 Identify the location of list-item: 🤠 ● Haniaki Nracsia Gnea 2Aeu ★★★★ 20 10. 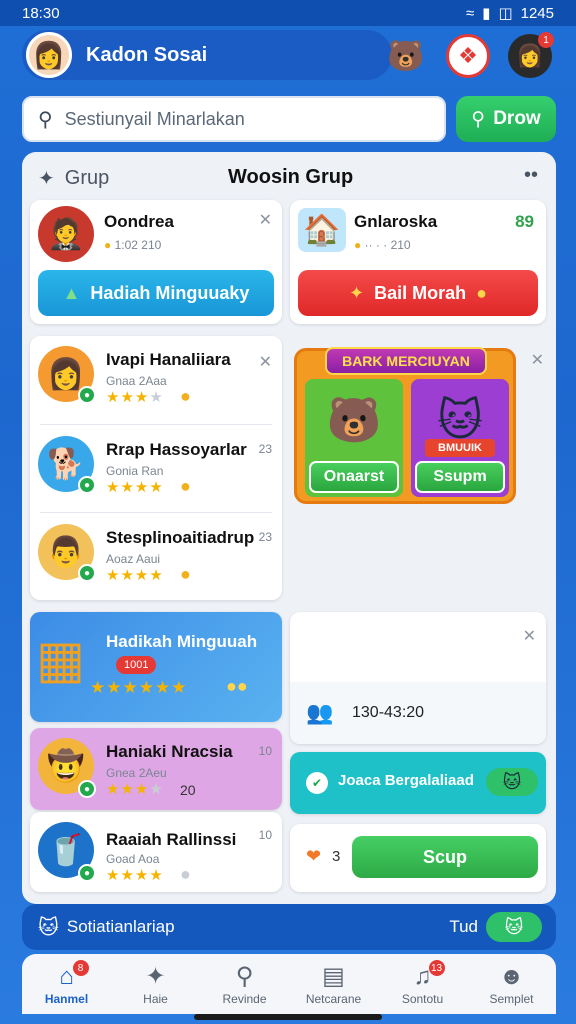
(156, 769).